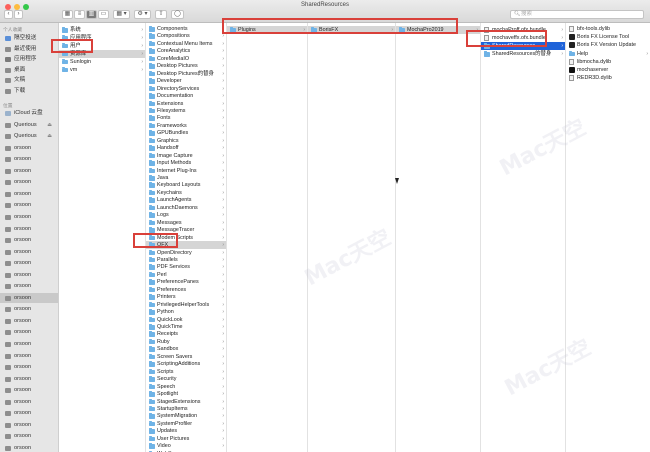  Describe the element at coordinates (102, 38) in the screenshot. I see `root-folder-item: 应用程序 ›` at that location.